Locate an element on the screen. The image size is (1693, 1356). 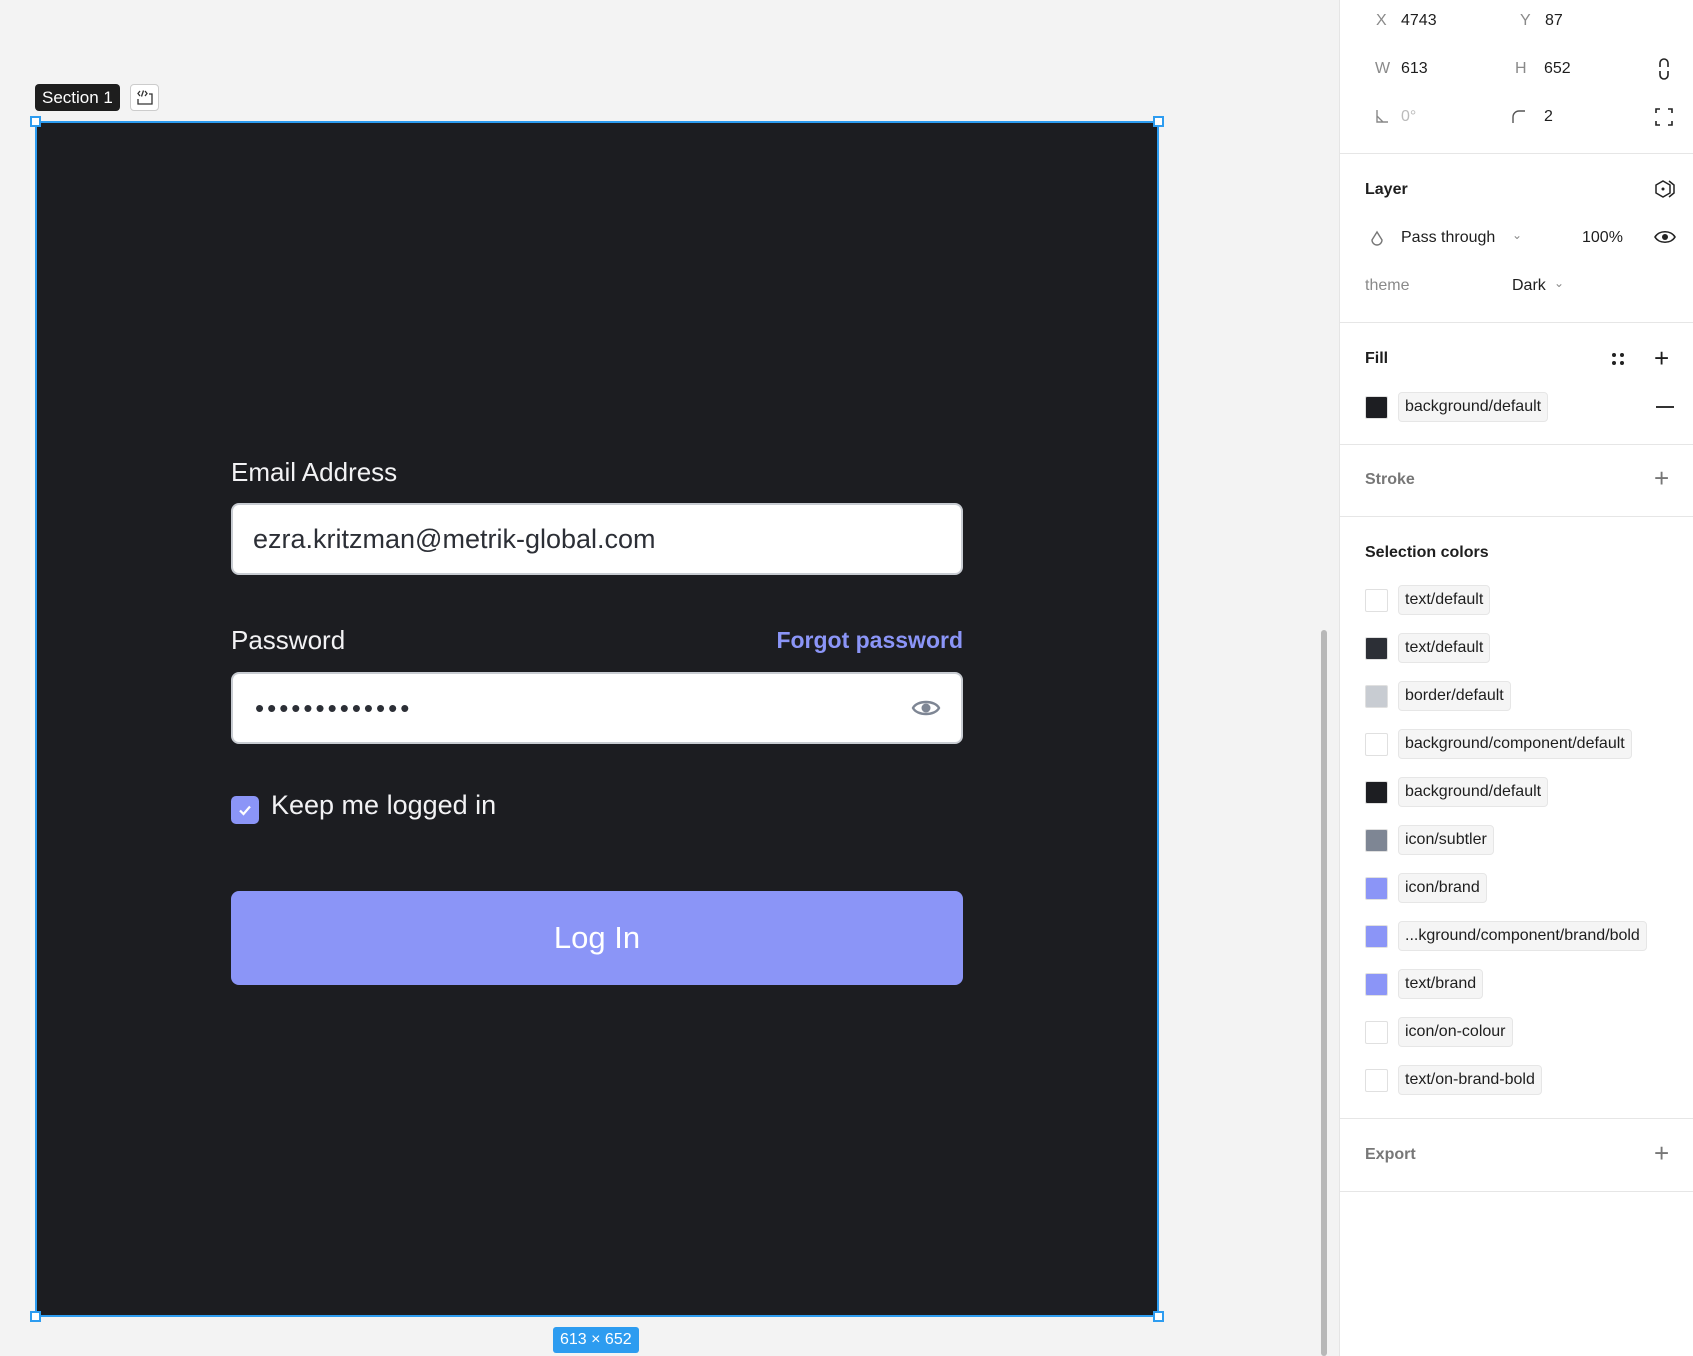
corner-radius-icon is located at coordinates (1518, 116).